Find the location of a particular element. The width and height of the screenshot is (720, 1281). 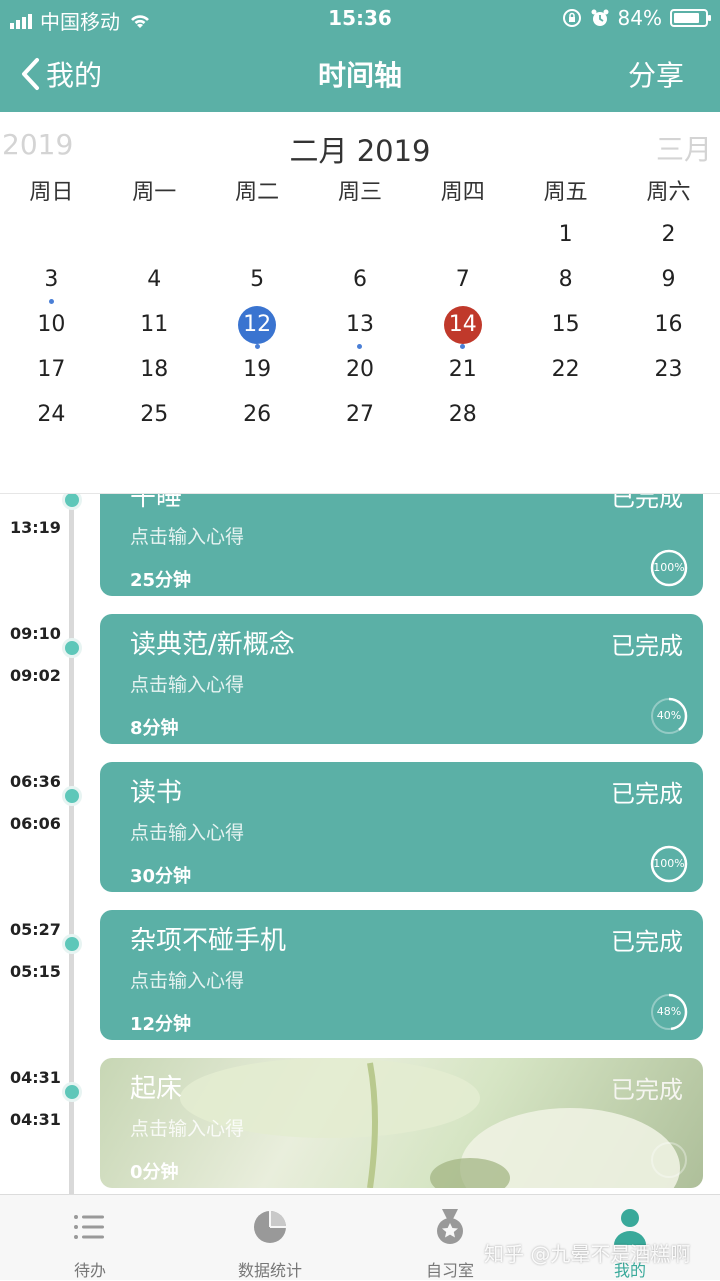

tab-bar: 待办 数据统计 自习室 我的 is located at coordinates (360, 1237).